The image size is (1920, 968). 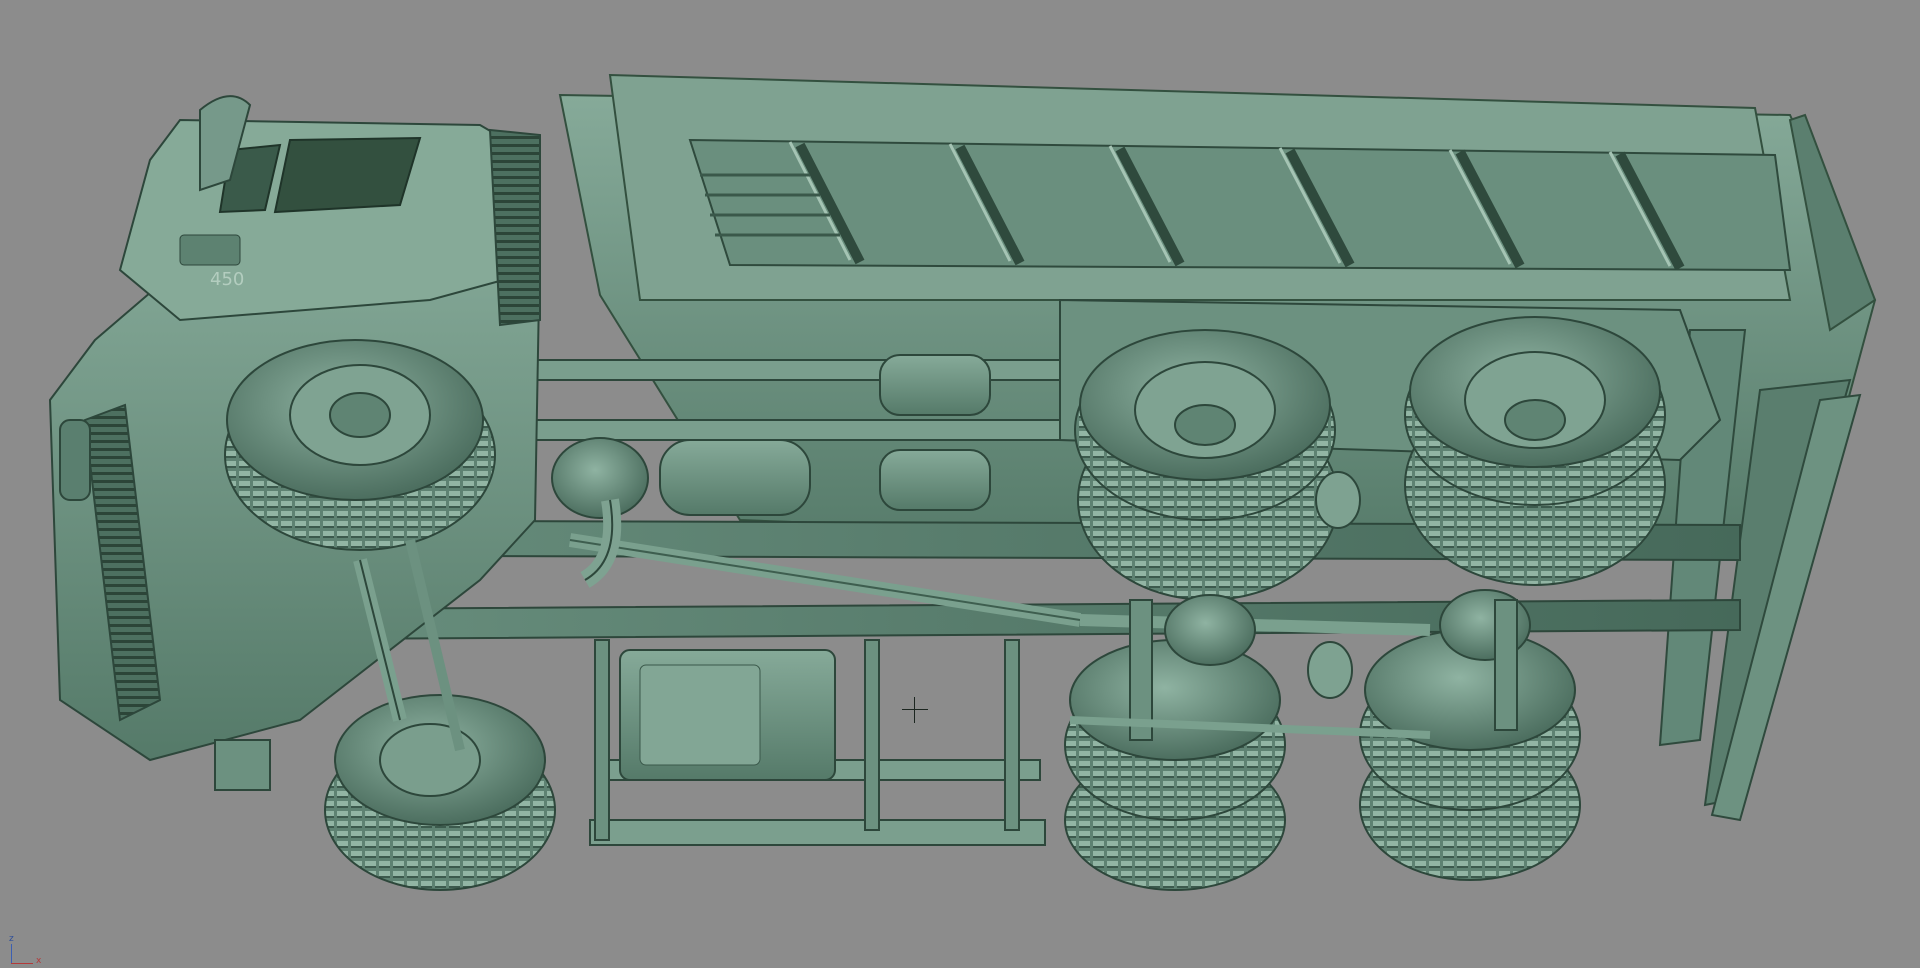 What do you see at coordinates (26, 950) in the screenshot?
I see `axis-gizmo: z x` at bounding box center [26, 950].